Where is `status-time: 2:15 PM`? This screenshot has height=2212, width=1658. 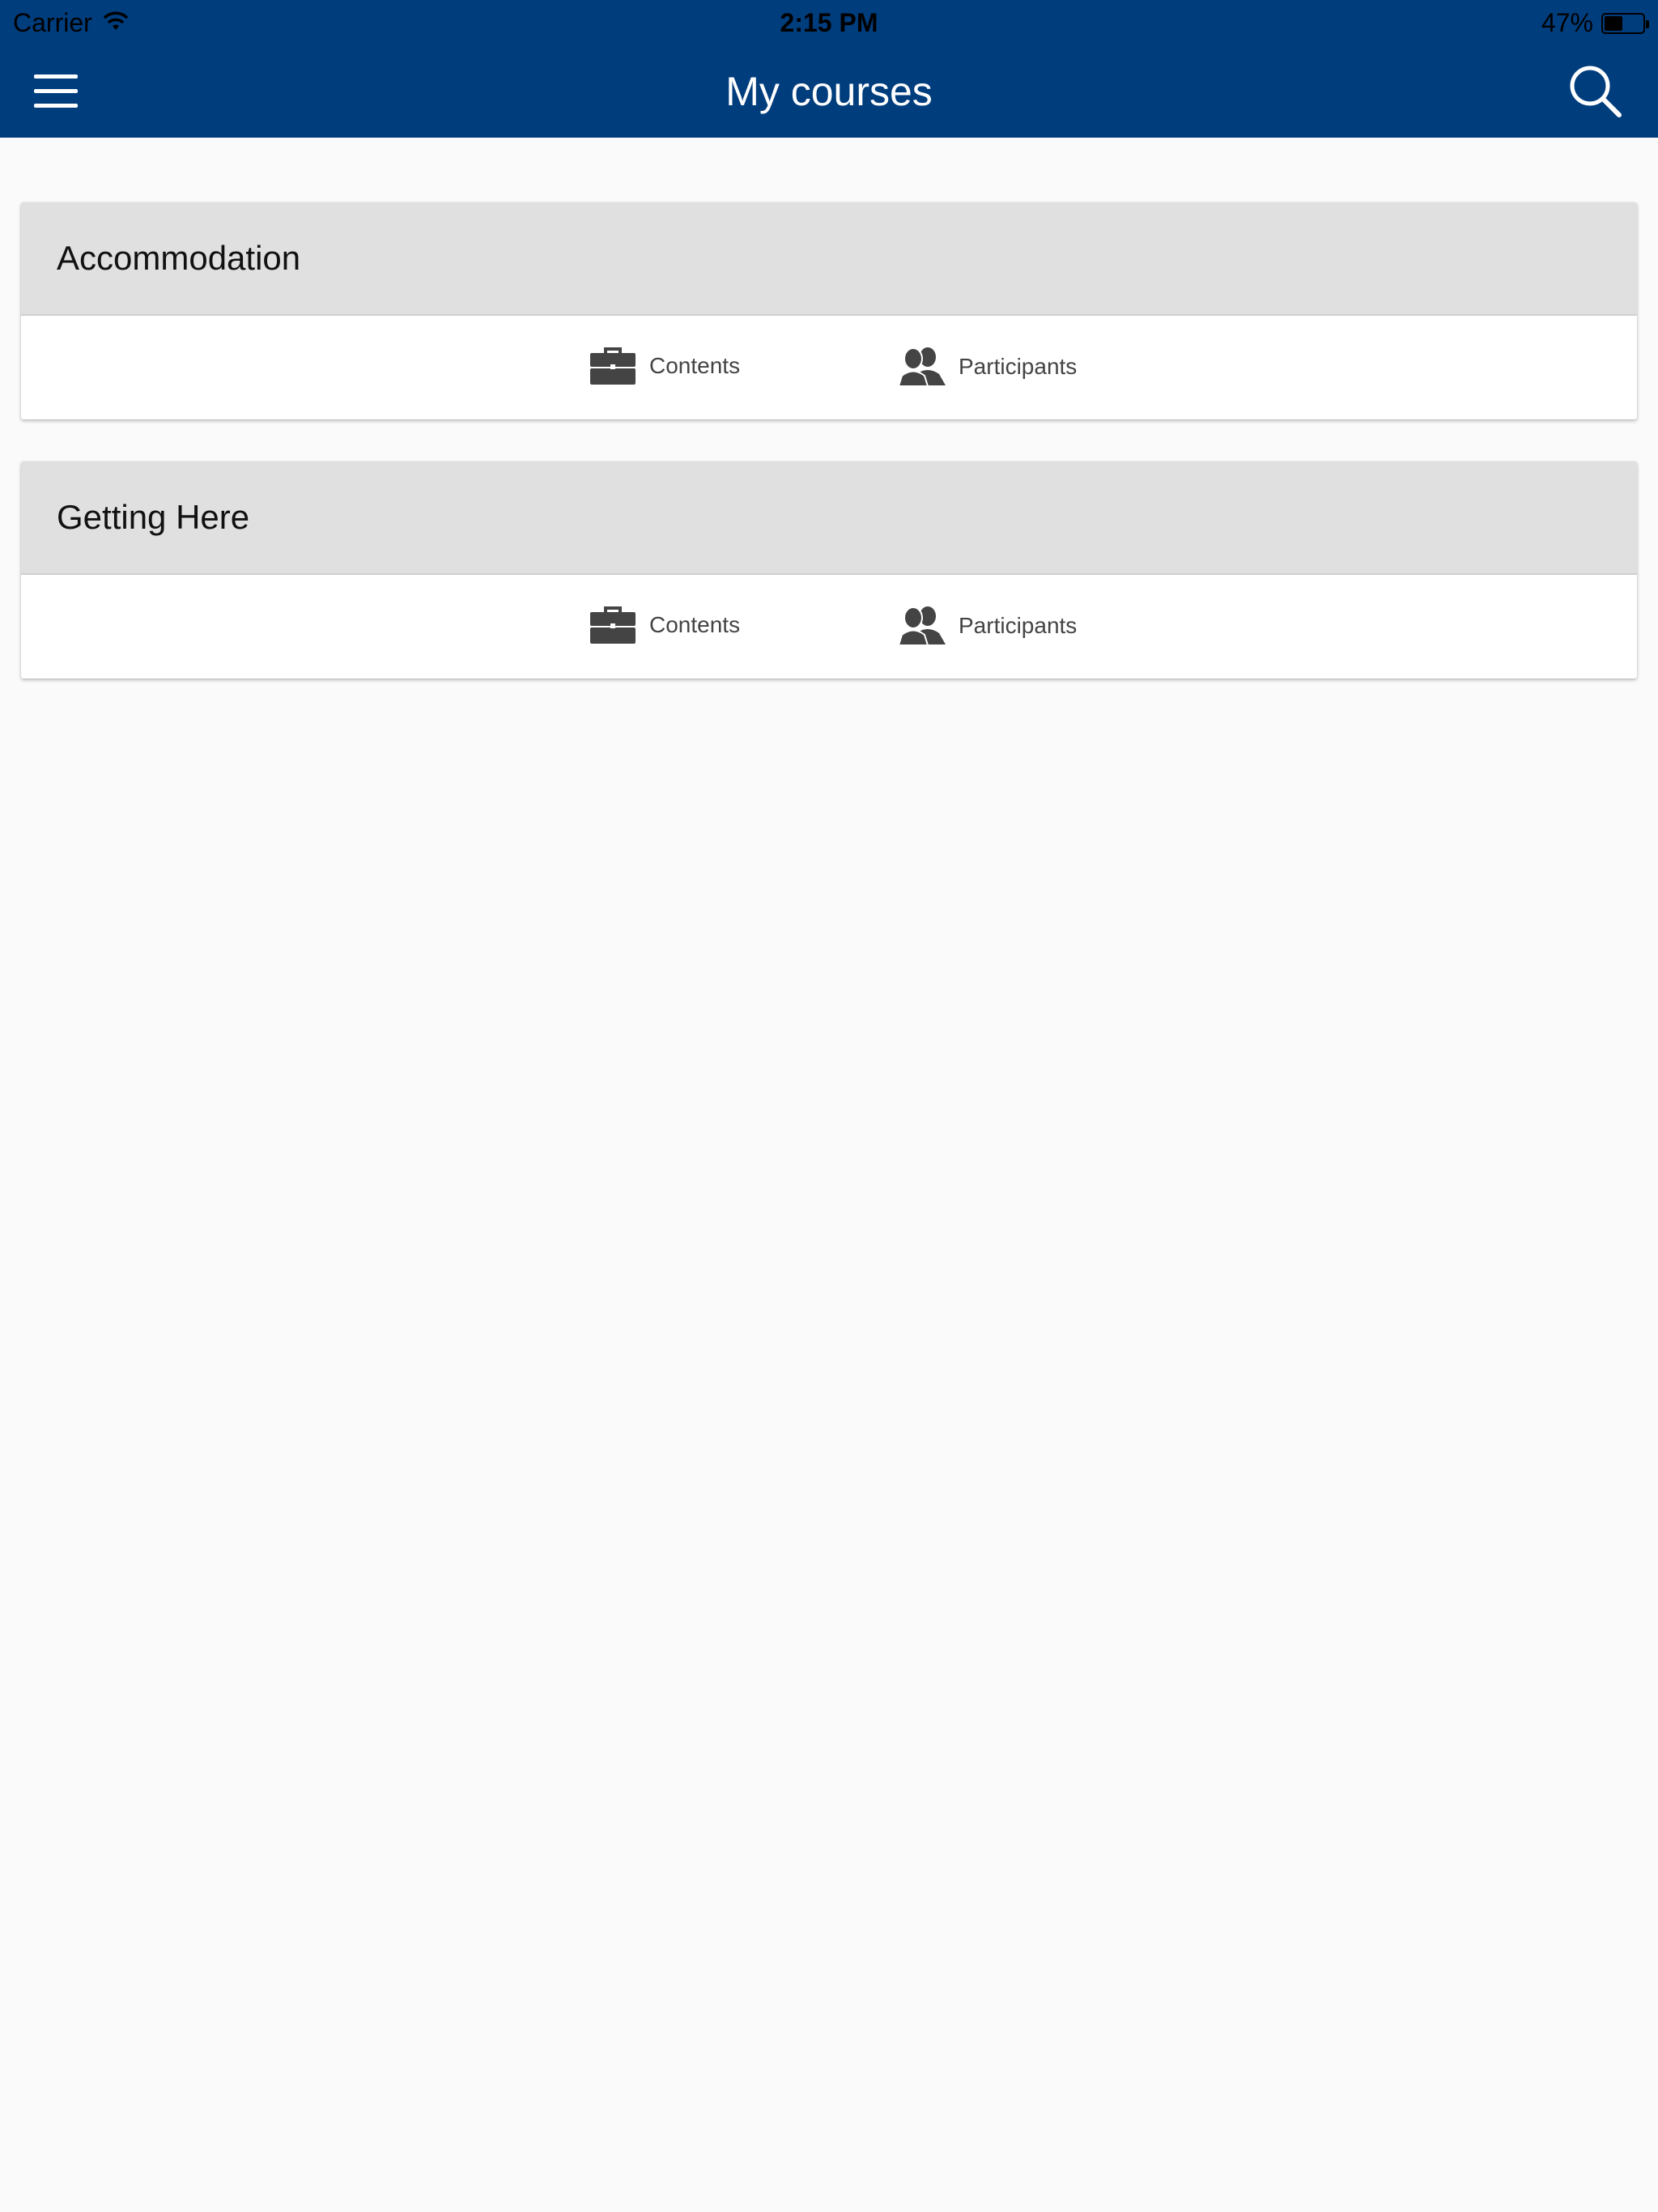
status-time: 2:15 PM is located at coordinates (829, 22).